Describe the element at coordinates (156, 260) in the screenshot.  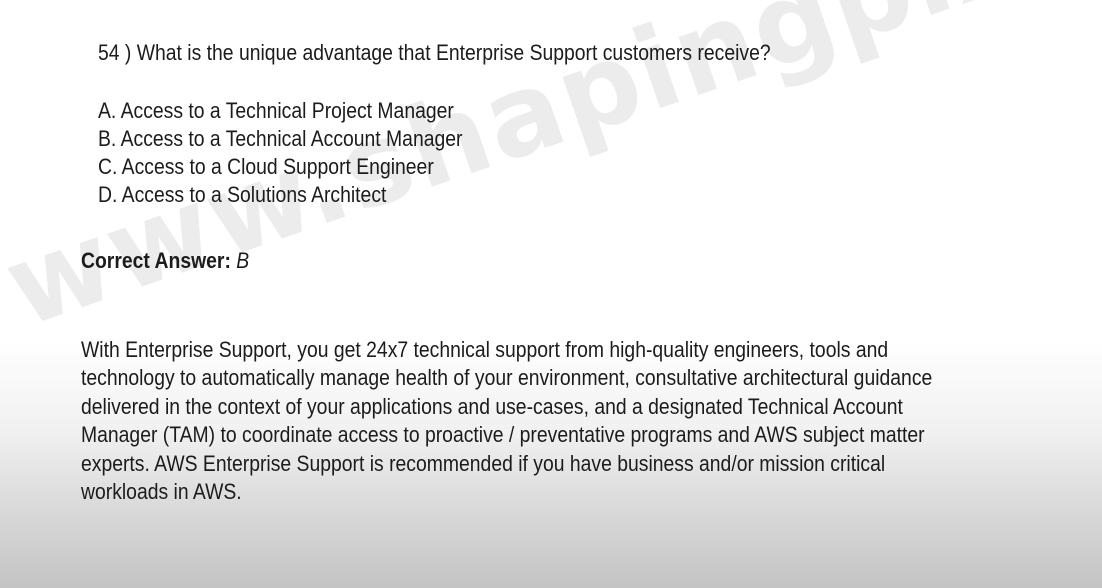
I see `correct-answer-label: Correct Answer:` at that location.